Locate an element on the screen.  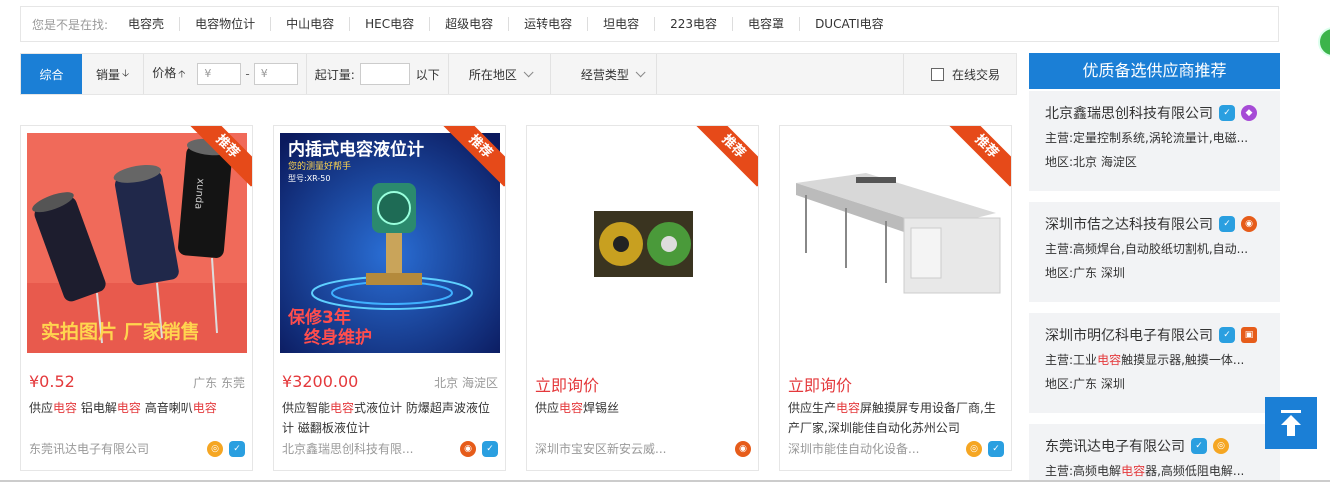
supplier-name: 深圳市佶之达科技有限公司 is located at coordinates (1129, 224).